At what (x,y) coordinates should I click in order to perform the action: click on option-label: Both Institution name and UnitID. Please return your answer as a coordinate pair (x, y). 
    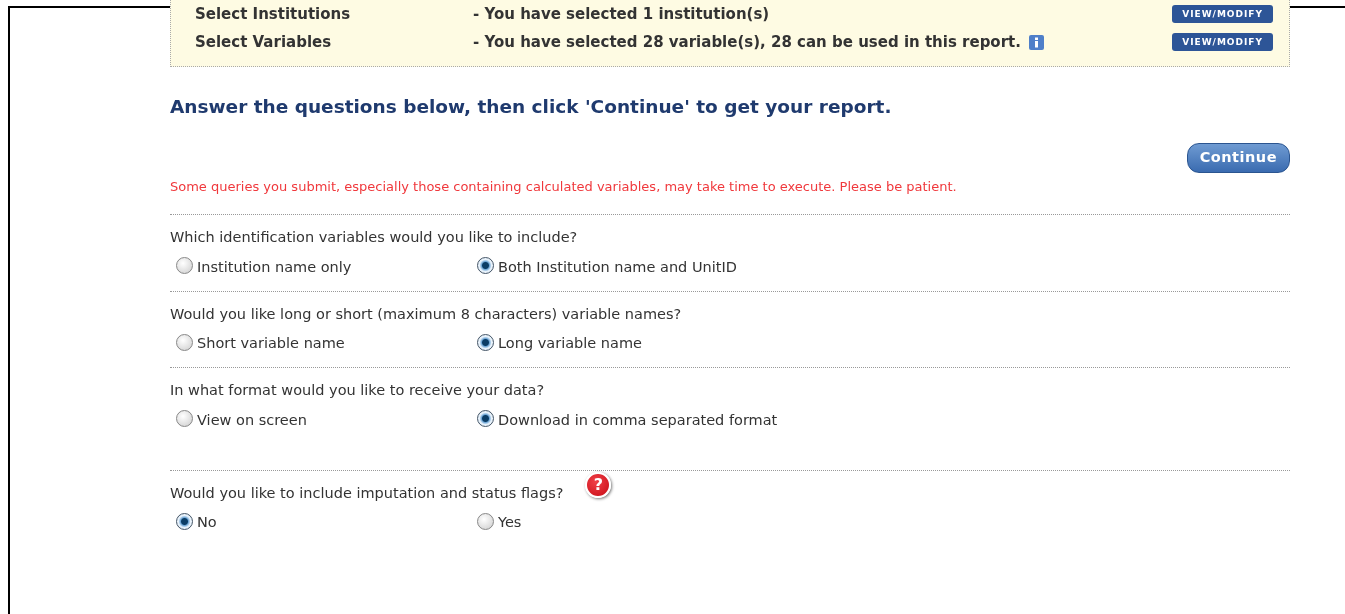
    Looking at the image, I should click on (617, 267).